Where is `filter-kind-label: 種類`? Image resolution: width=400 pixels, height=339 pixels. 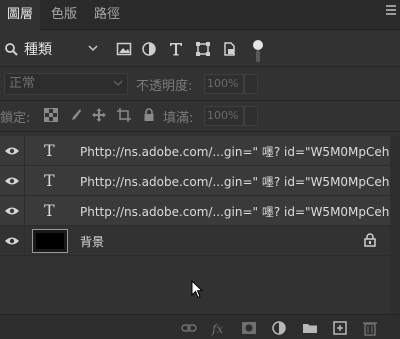 filter-kind-label: 種類 is located at coordinates (38, 50).